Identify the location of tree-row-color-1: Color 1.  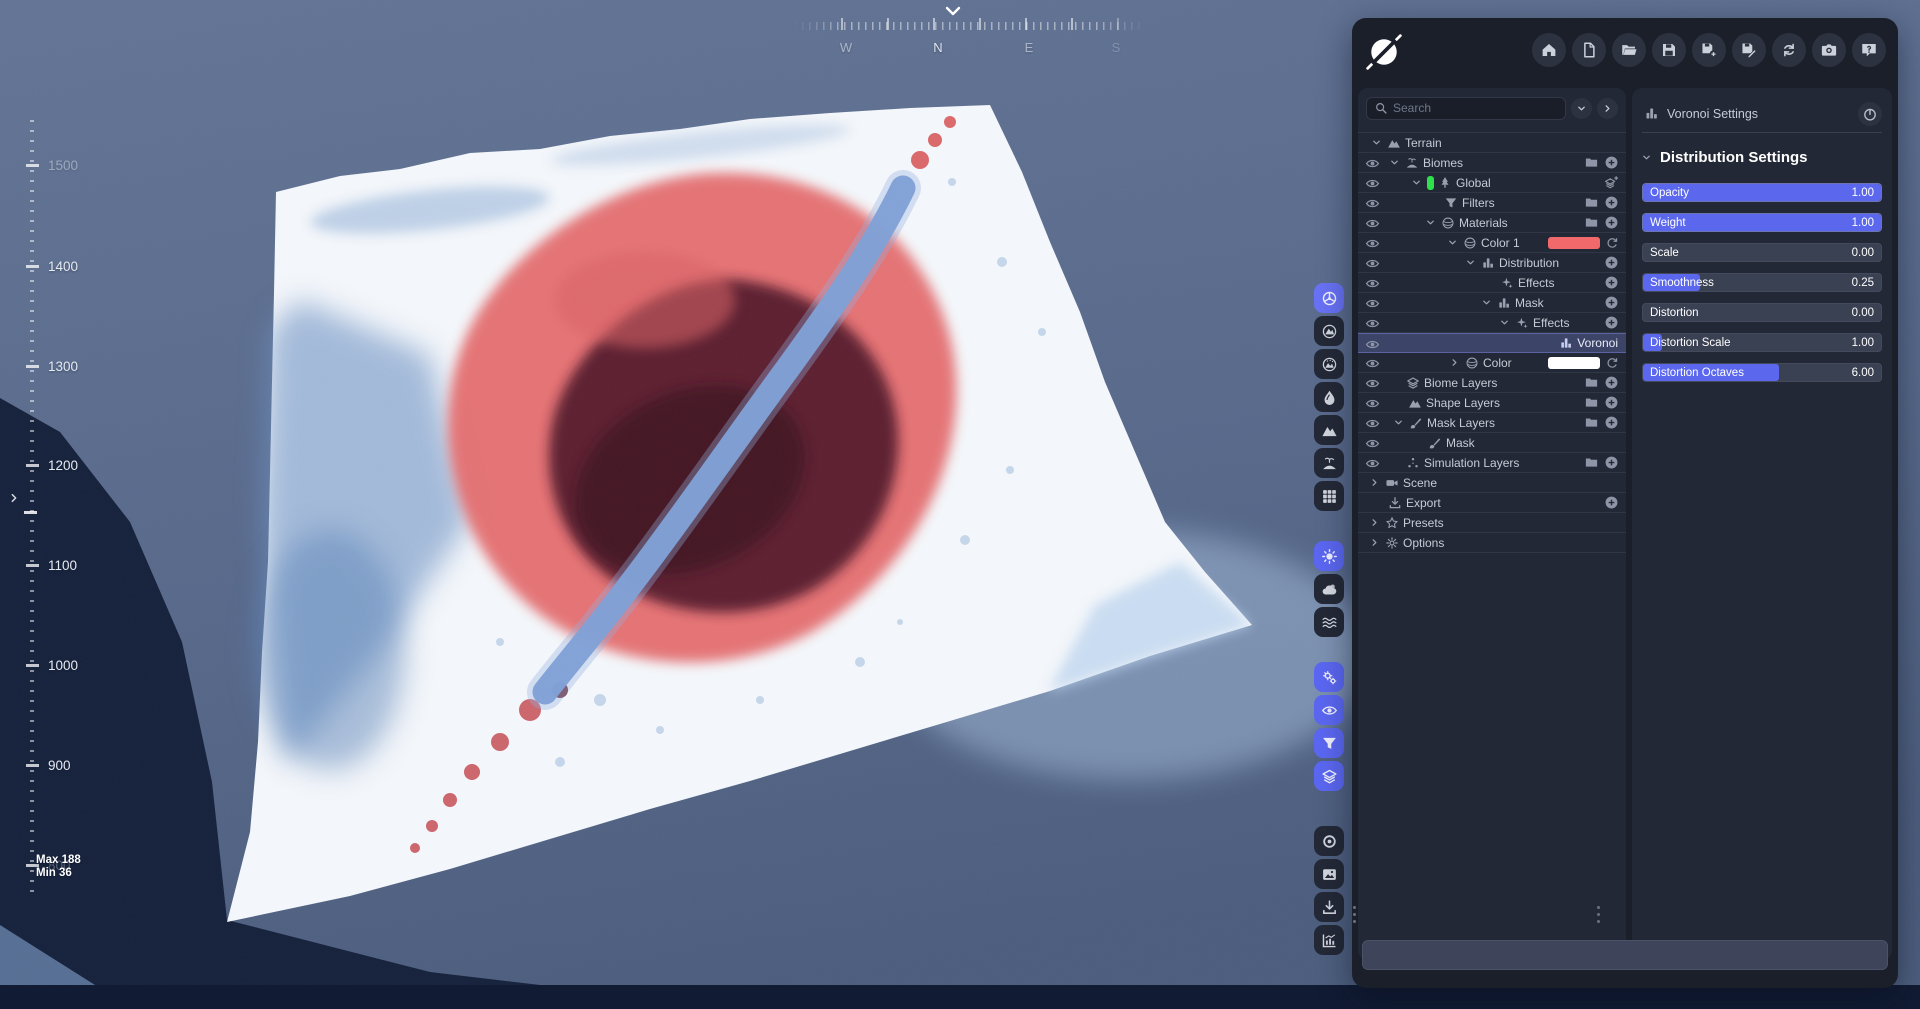
(1492, 243).